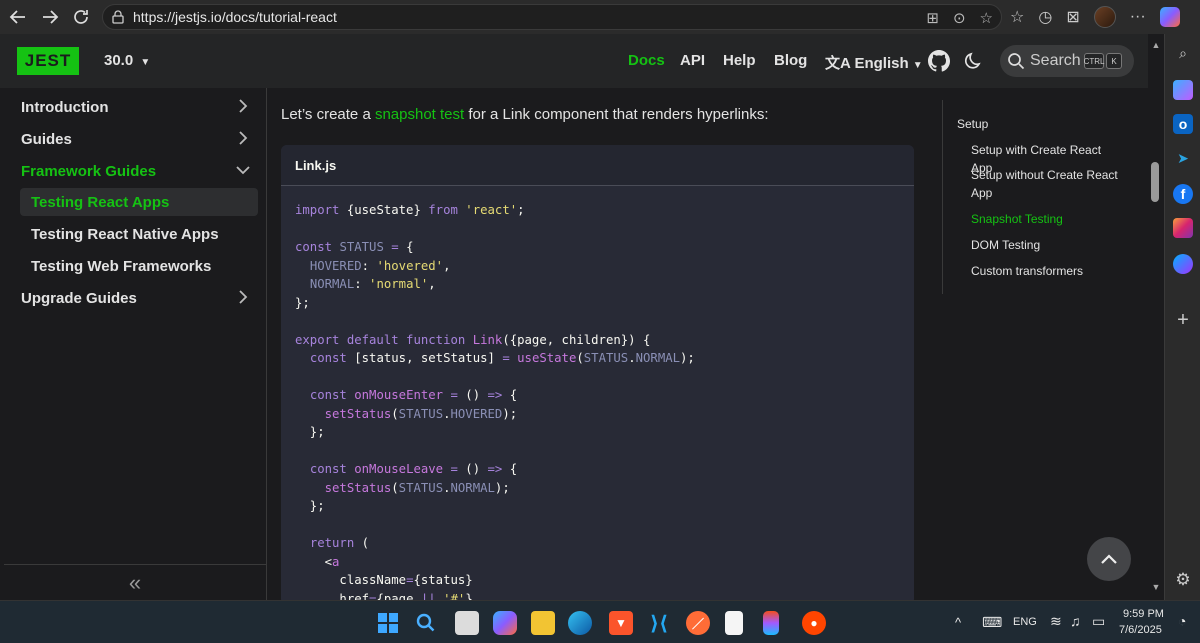 This screenshot has width=1200, height=643. Describe the element at coordinates (419, 114) in the screenshot. I see `snapshot-test-link: snapshot test` at that location.